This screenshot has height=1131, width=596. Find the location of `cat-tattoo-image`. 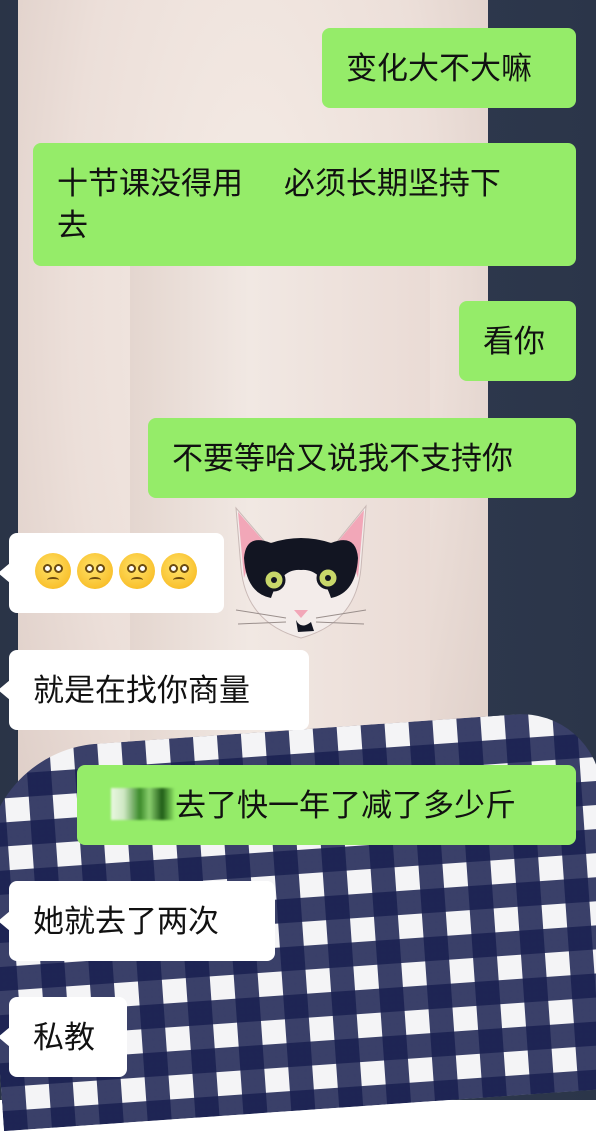

cat-tattoo-image is located at coordinates (301, 571).